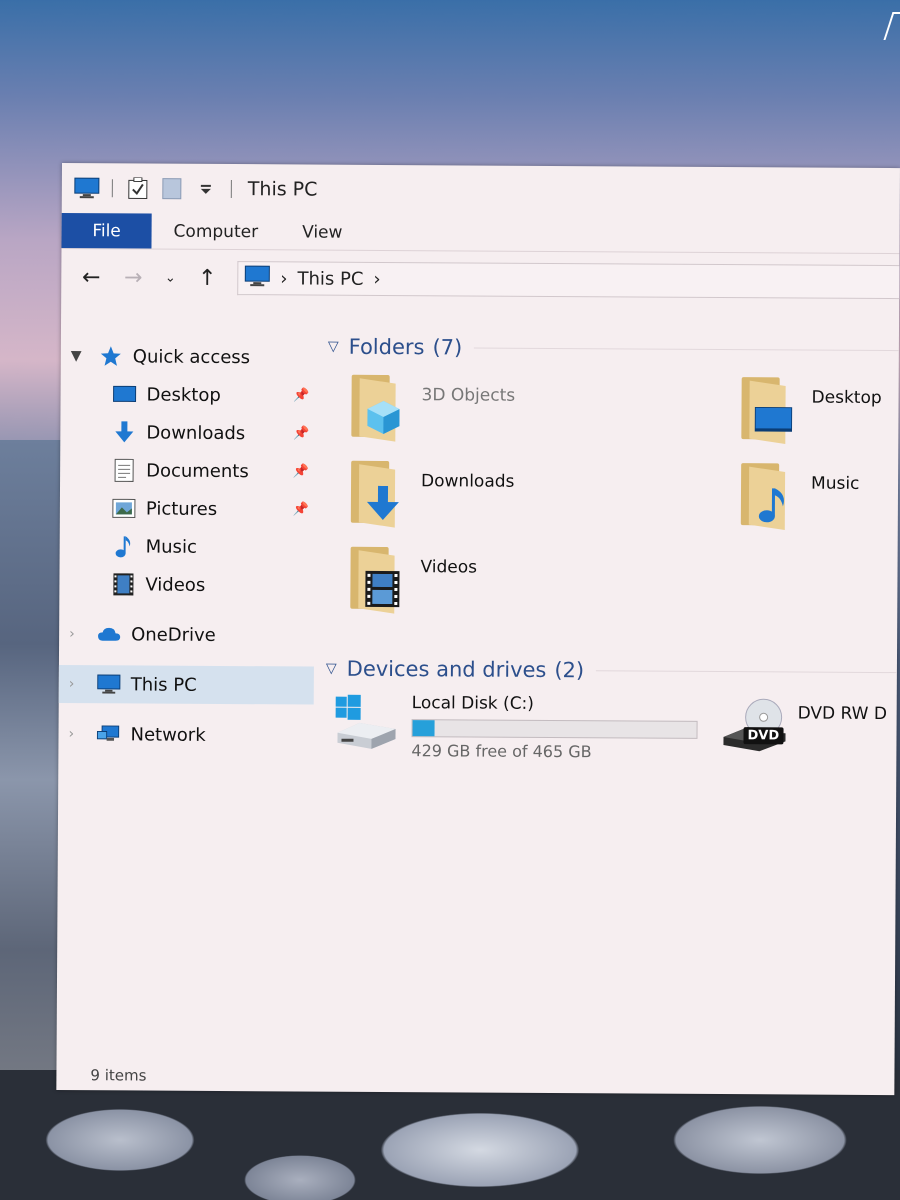 The width and height of the screenshot is (900, 1200). Describe the element at coordinates (468, 481) in the screenshot. I see `folder-name: Downloads` at that location.